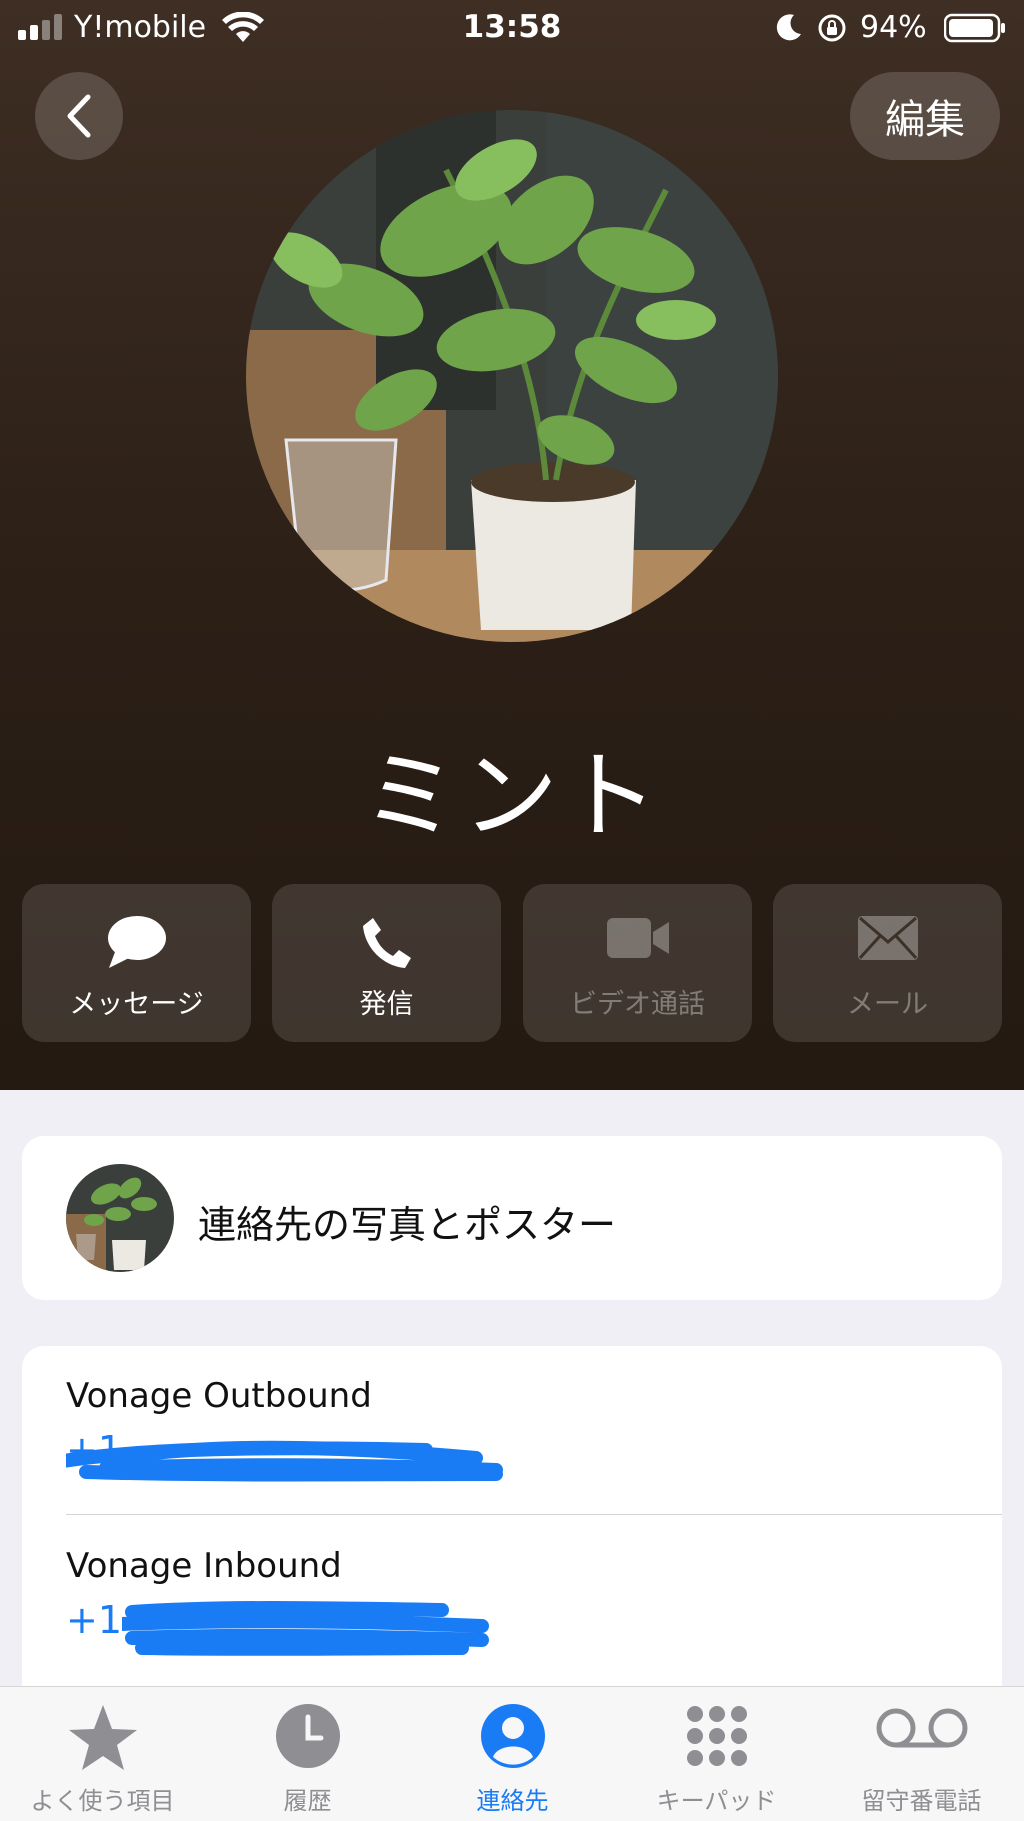 The image size is (1024, 1821). I want to click on phone-icon, so click(386, 943).